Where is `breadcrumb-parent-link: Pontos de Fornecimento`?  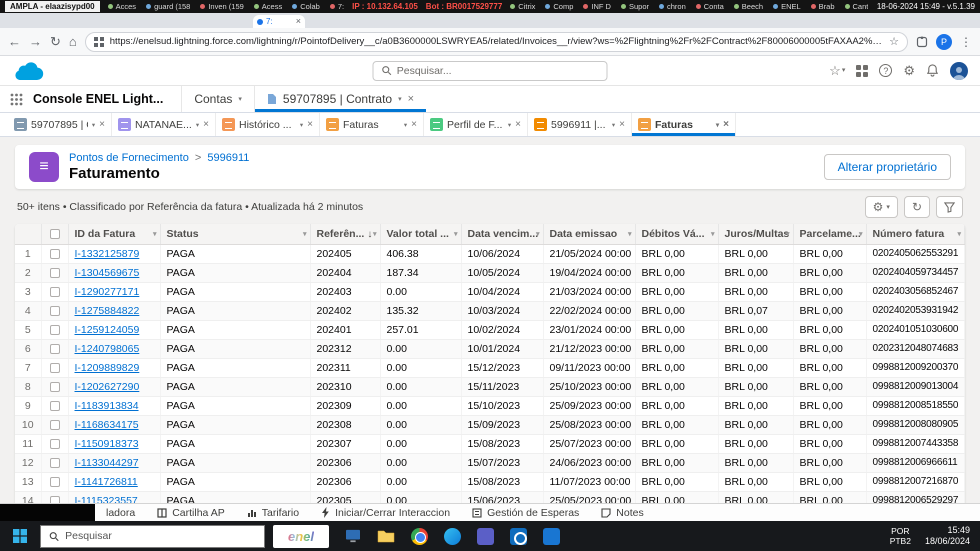
breadcrumb-parent-link: Pontos de Fornecimento is located at coordinates (129, 158).